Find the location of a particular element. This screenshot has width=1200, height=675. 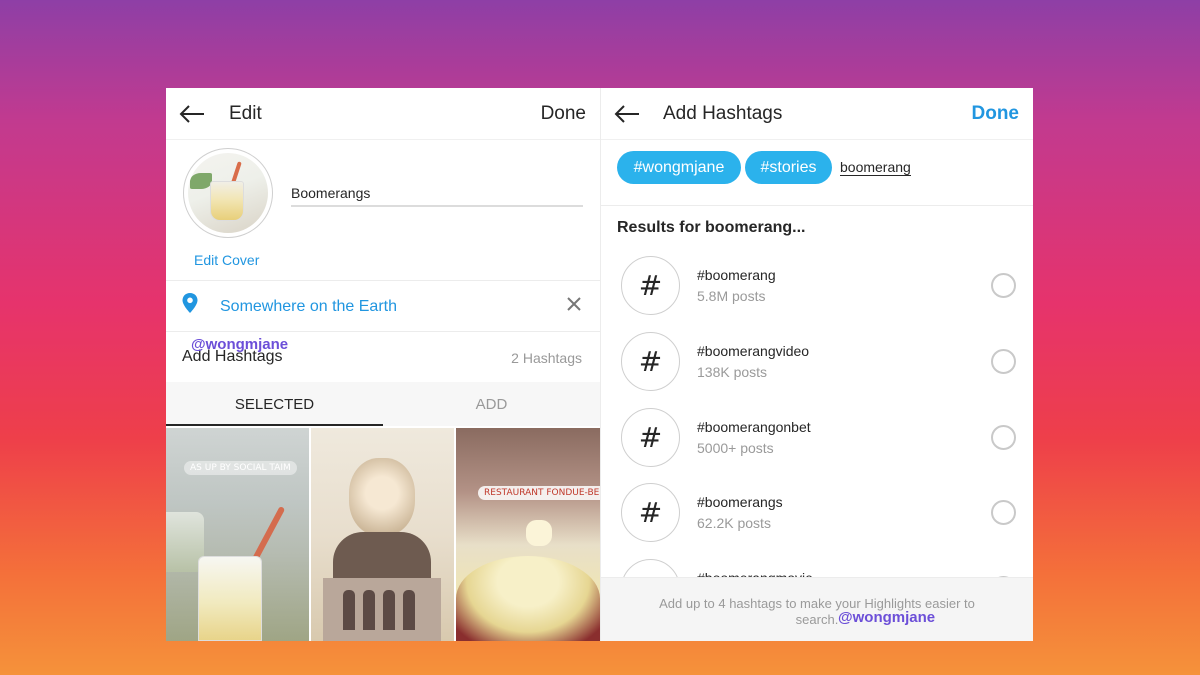

page-title: Edit is located at coordinates (245, 113).